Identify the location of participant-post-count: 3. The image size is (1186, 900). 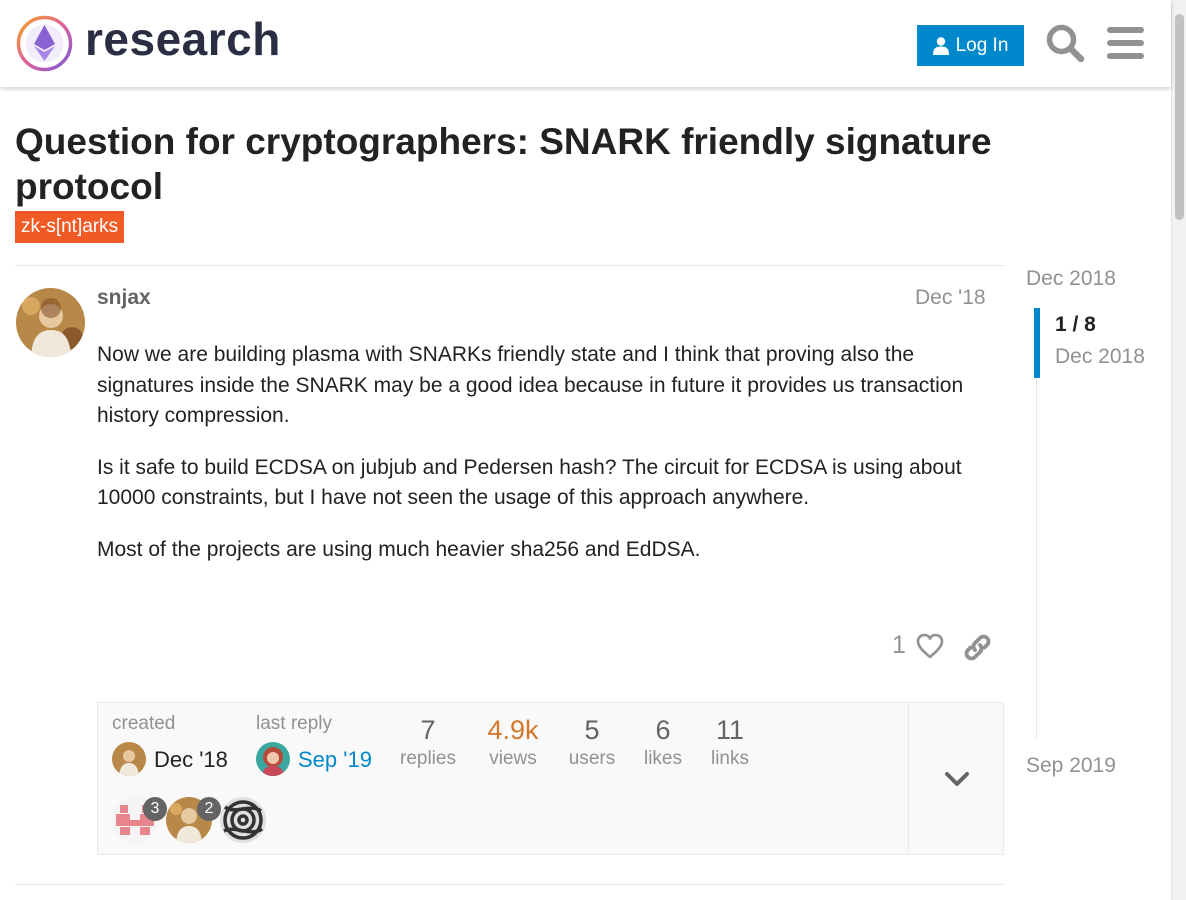
(155, 809).